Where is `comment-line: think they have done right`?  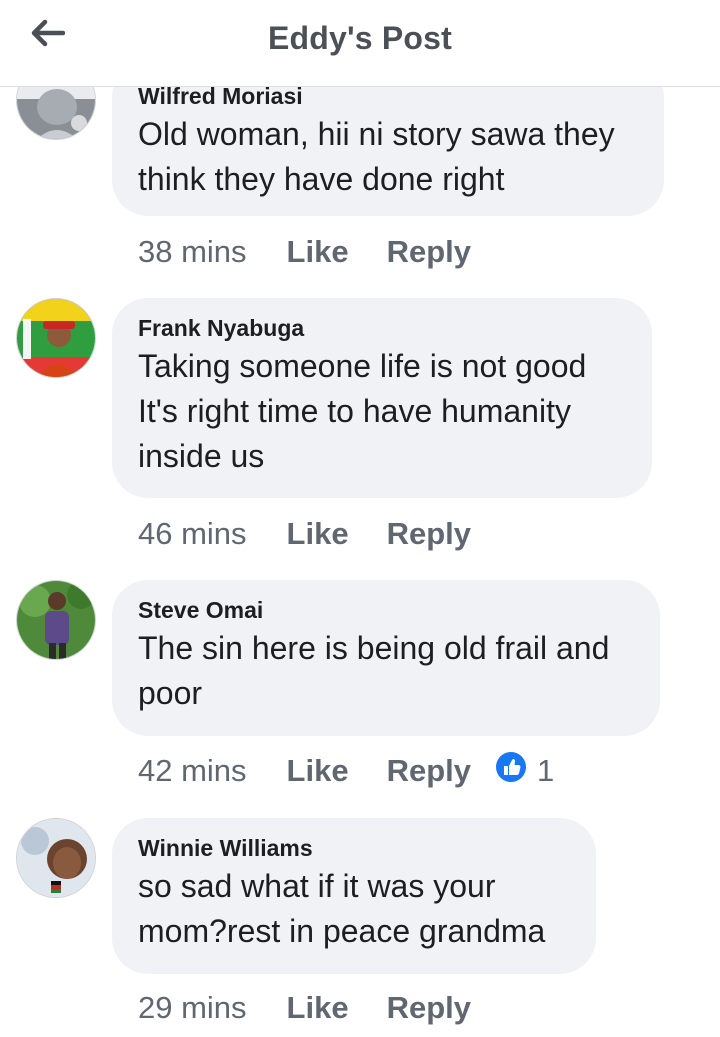
comment-line: think they have done right is located at coordinates (321, 179).